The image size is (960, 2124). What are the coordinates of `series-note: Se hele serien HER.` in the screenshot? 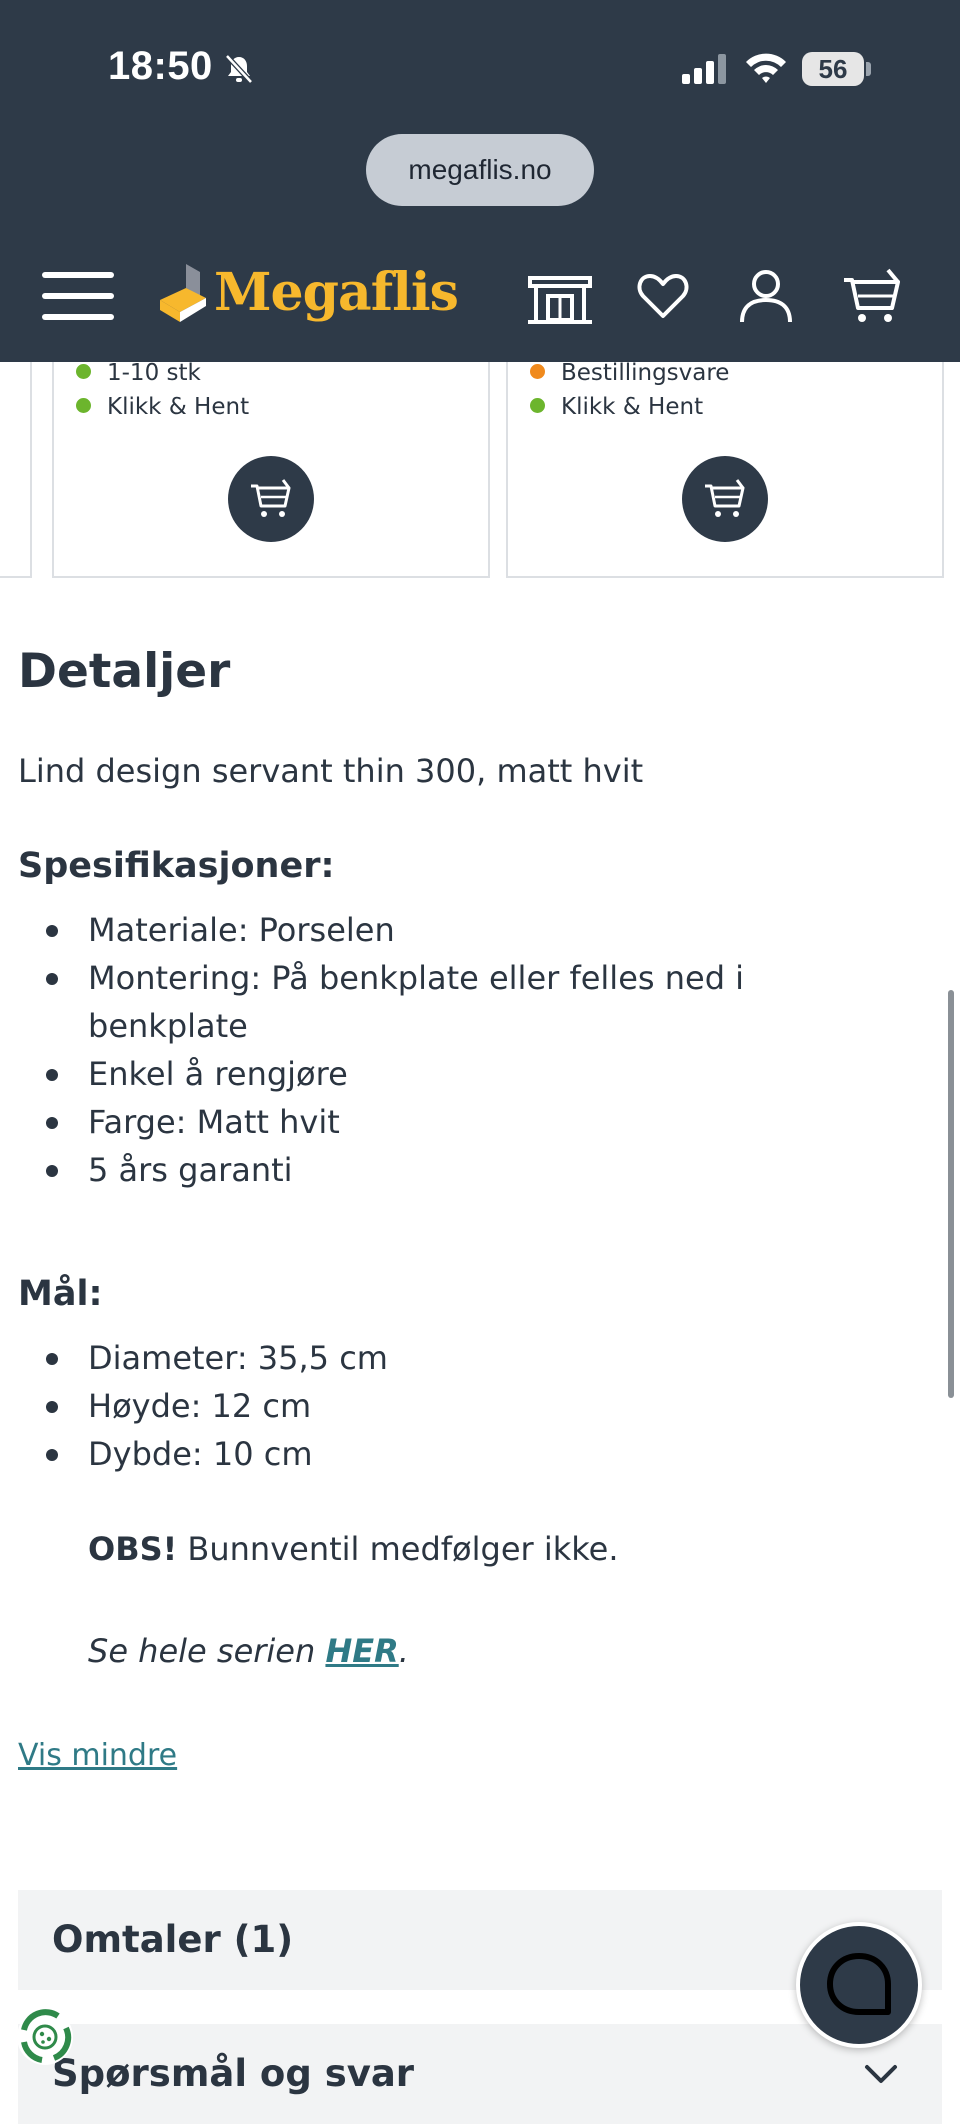 It's located at (248, 1651).